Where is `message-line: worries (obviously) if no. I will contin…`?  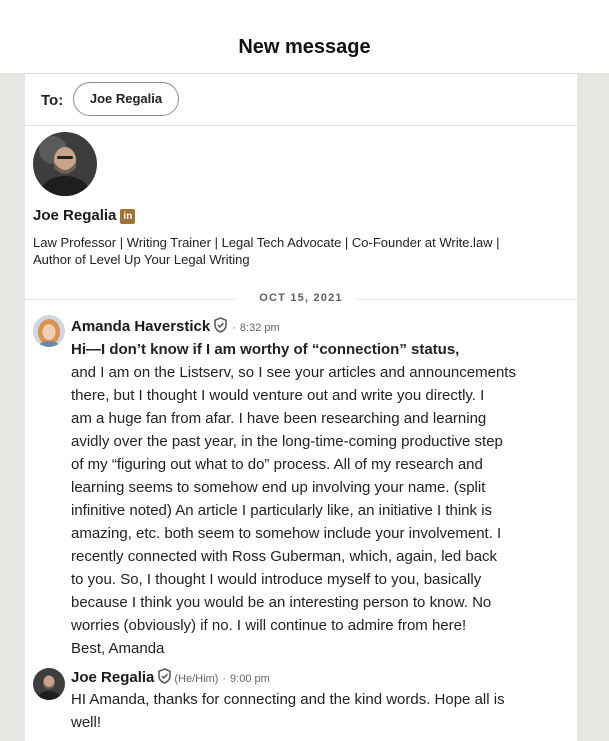 message-line: worries (obviously) if no. I will contin… is located at coordinates (269, 625).